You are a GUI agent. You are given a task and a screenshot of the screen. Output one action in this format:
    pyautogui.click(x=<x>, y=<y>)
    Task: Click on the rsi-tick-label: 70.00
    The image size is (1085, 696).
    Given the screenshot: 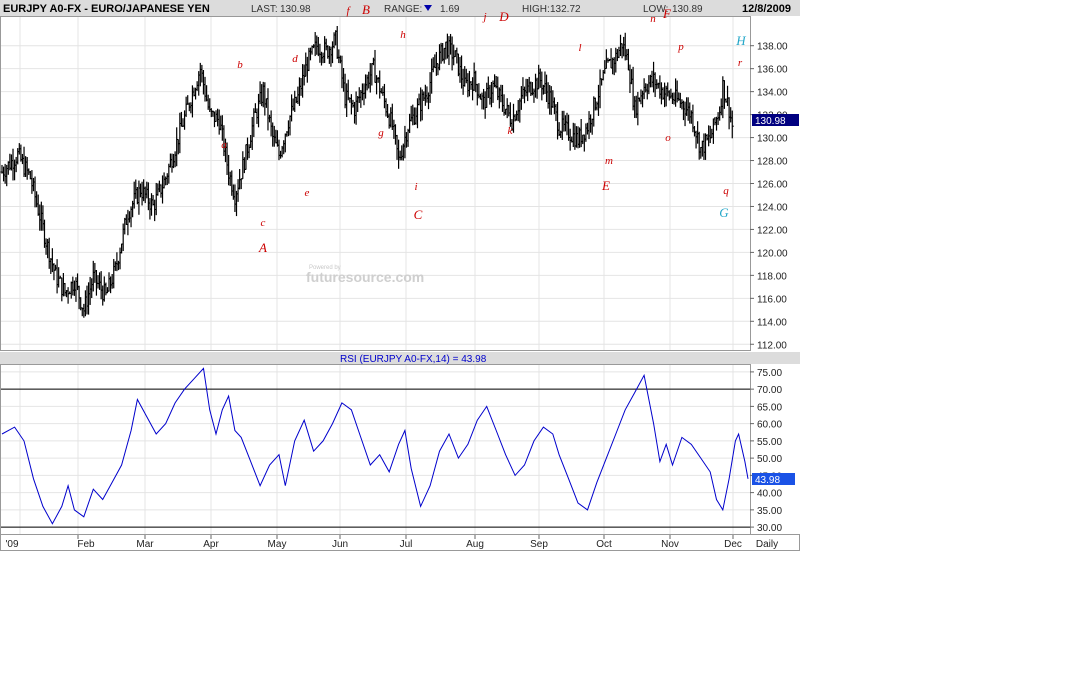 What is the action you would take?
    pyautogui.click(x=769, y=390)
    